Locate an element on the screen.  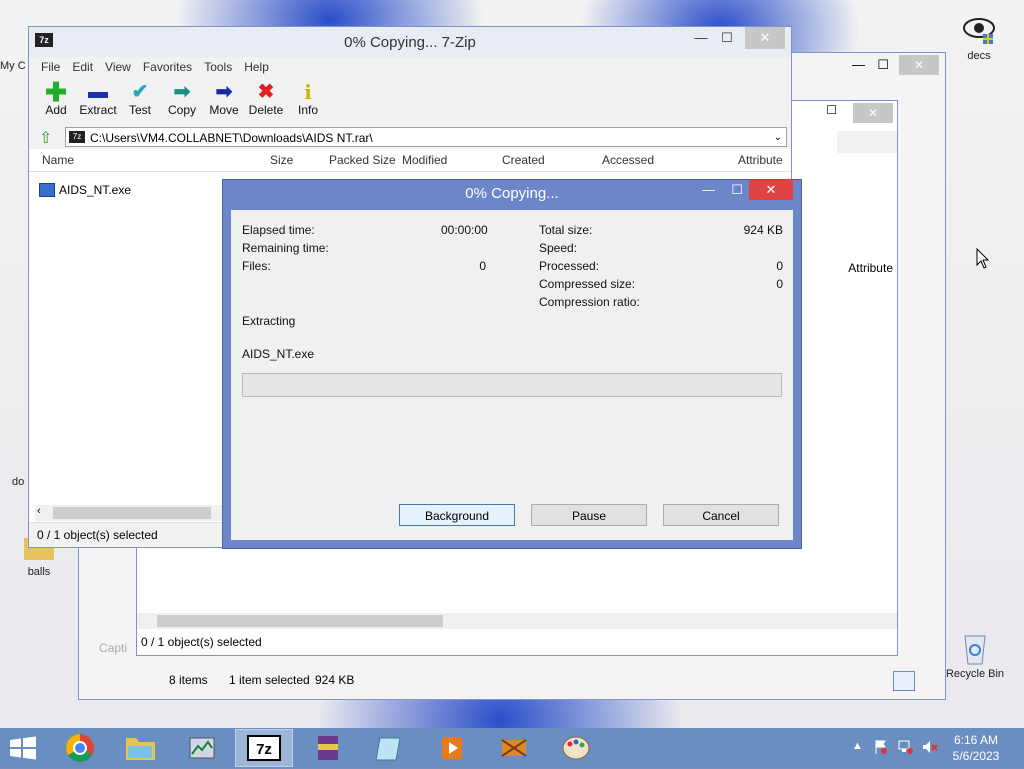
tiles-view-button is located at coordinates (928, 682).